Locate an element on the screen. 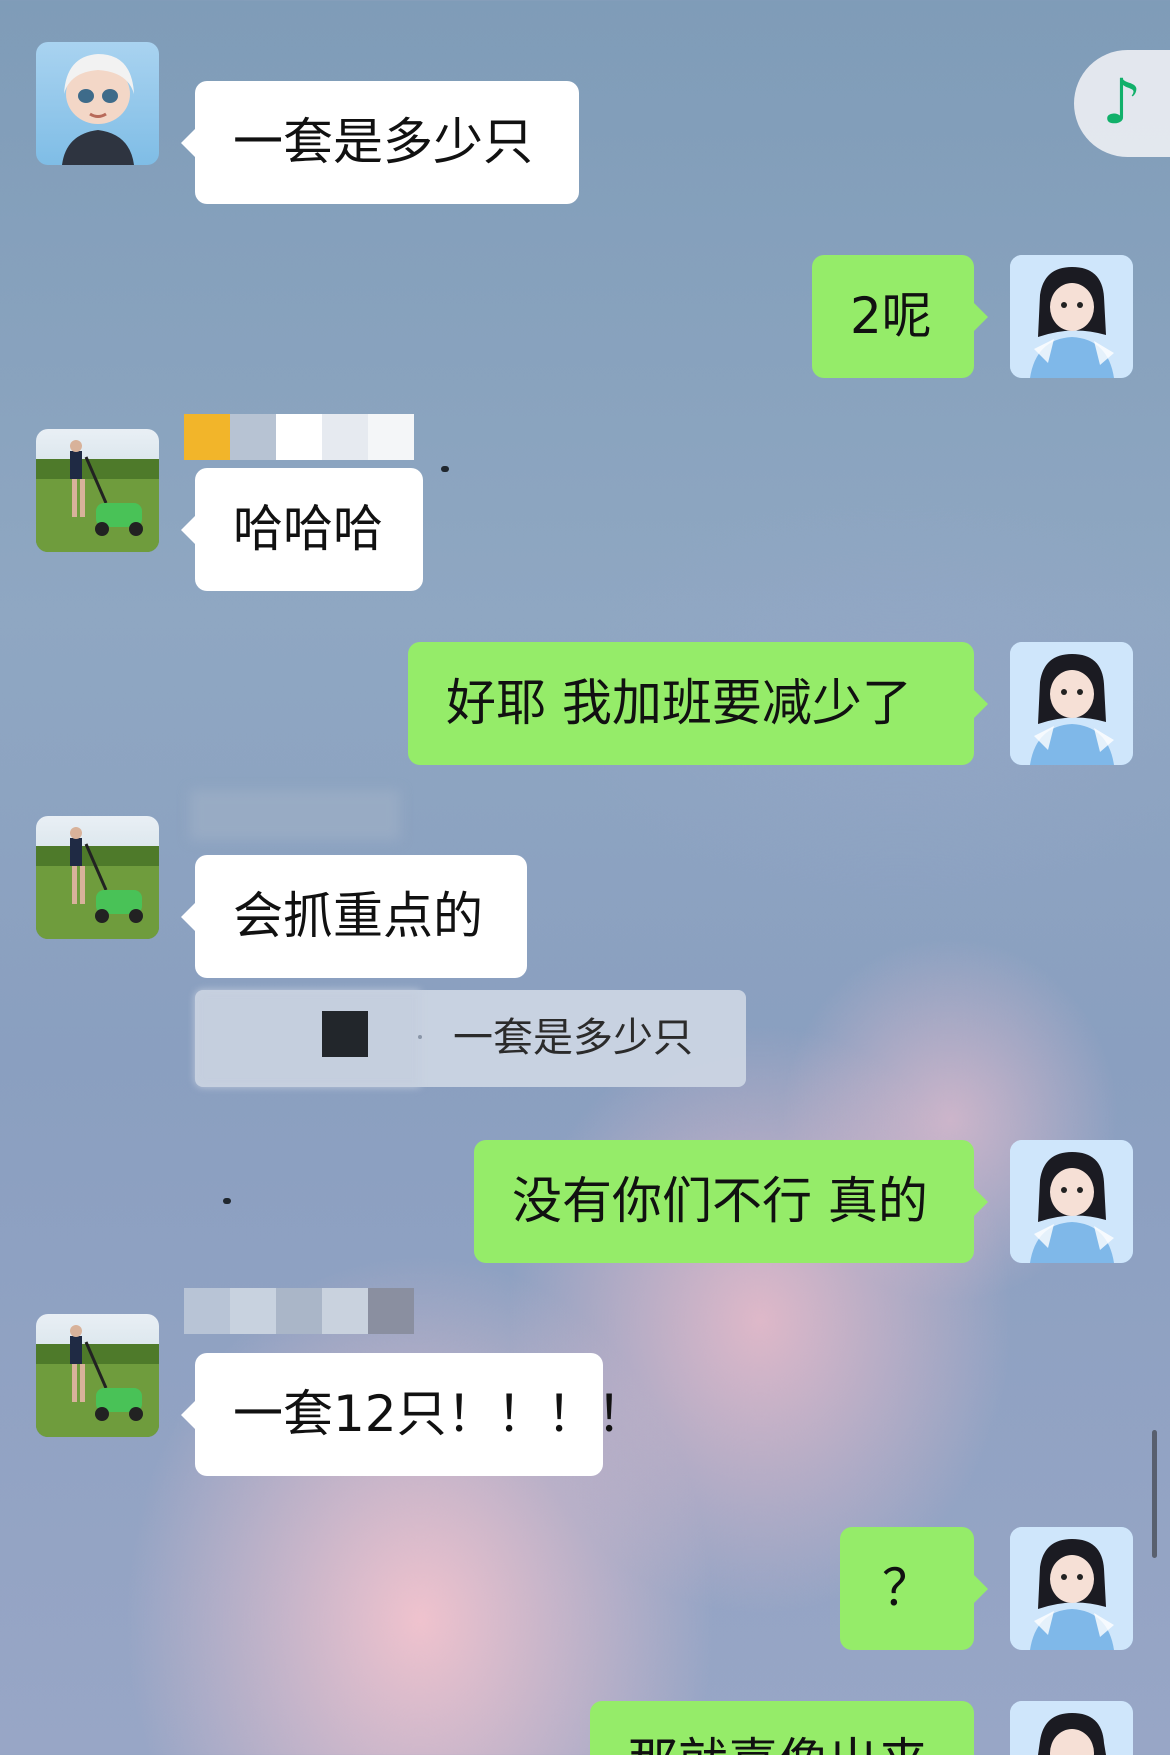 The image size is (1170, 1755). message-bubble-incoming: 一套12只！！！！ is located at coordinates (414, 1414).